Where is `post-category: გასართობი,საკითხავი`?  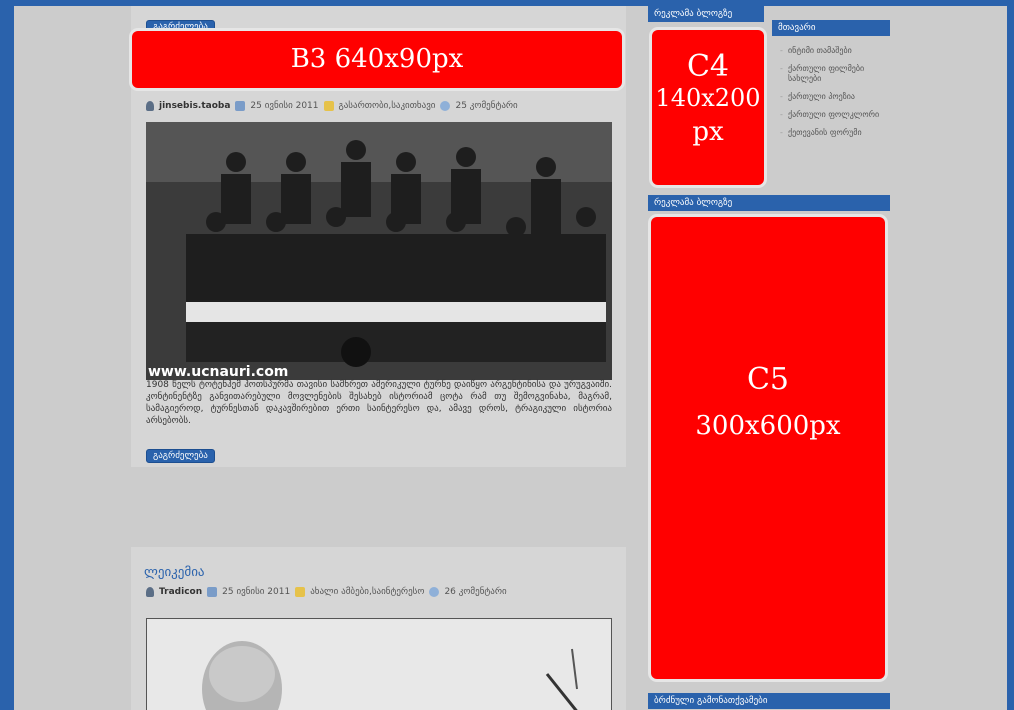
post-category: გასართობი,საკითხავი is located at coordinates (387, 106).